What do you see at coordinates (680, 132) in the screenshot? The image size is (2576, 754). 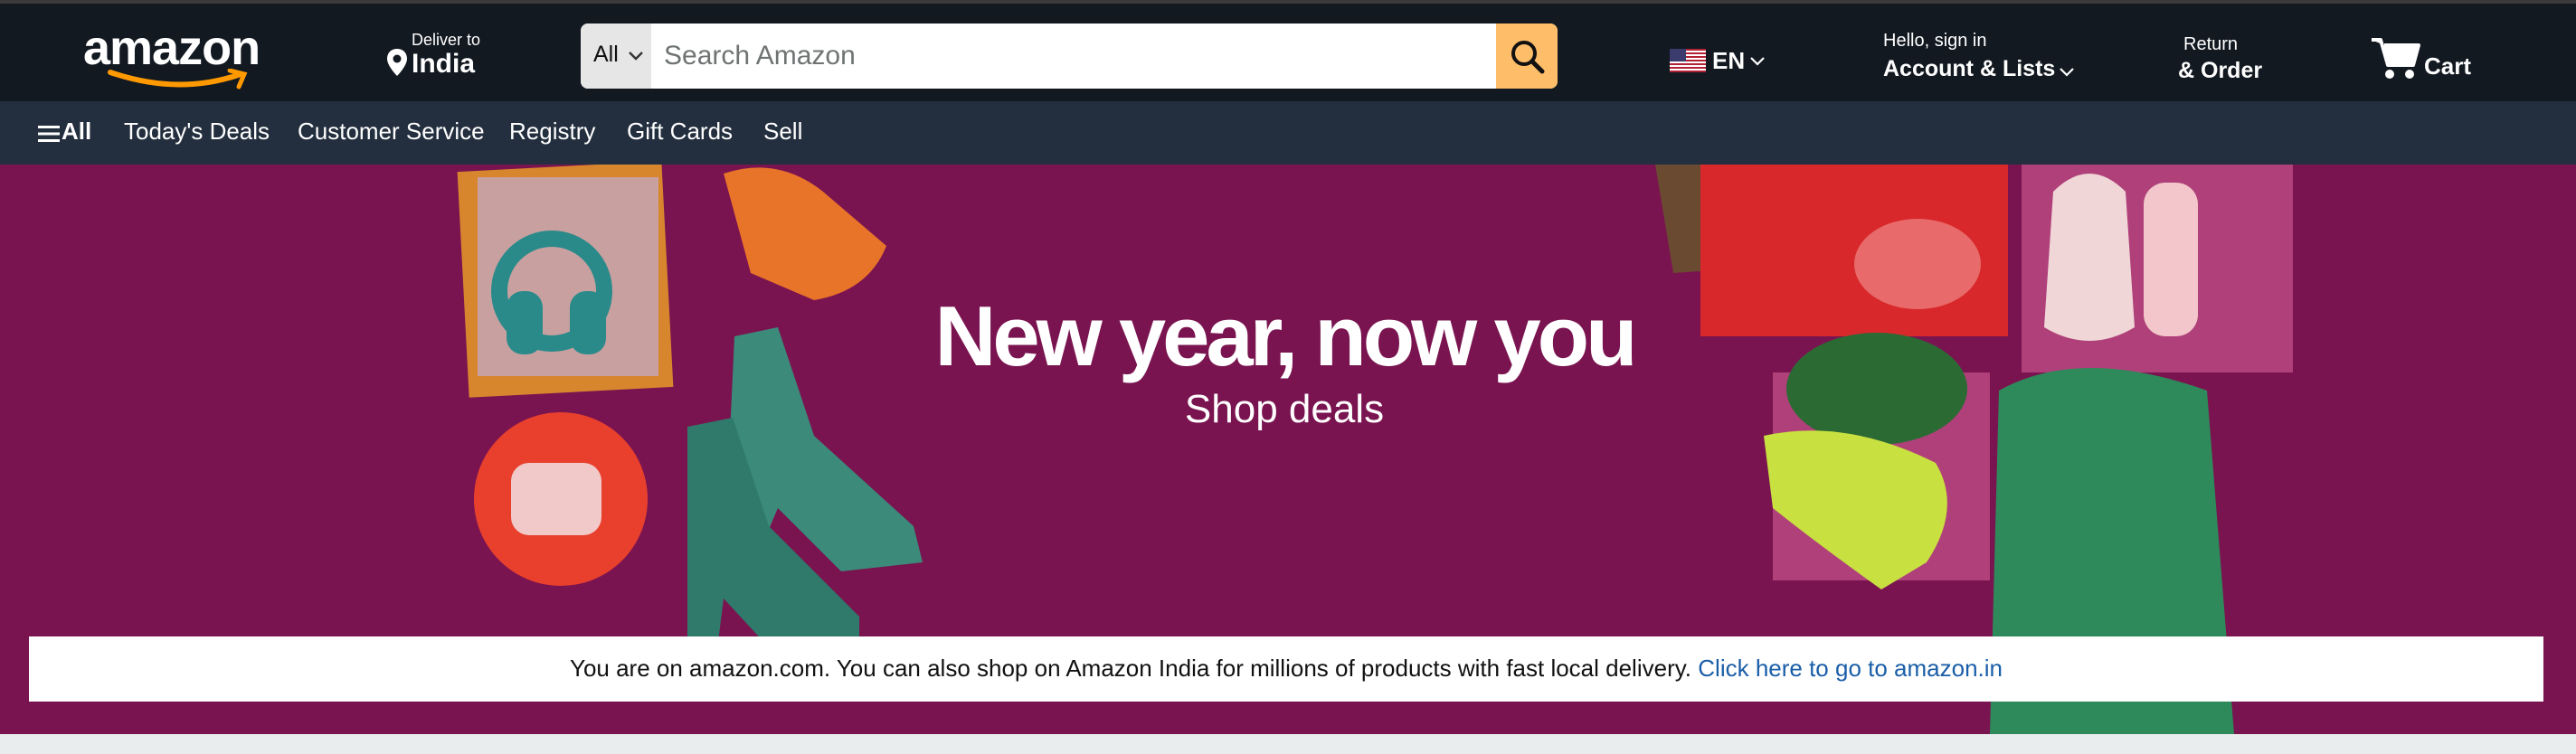 I see `nav-gift-cards: Gift Cards` at bounding box center [680, 132].